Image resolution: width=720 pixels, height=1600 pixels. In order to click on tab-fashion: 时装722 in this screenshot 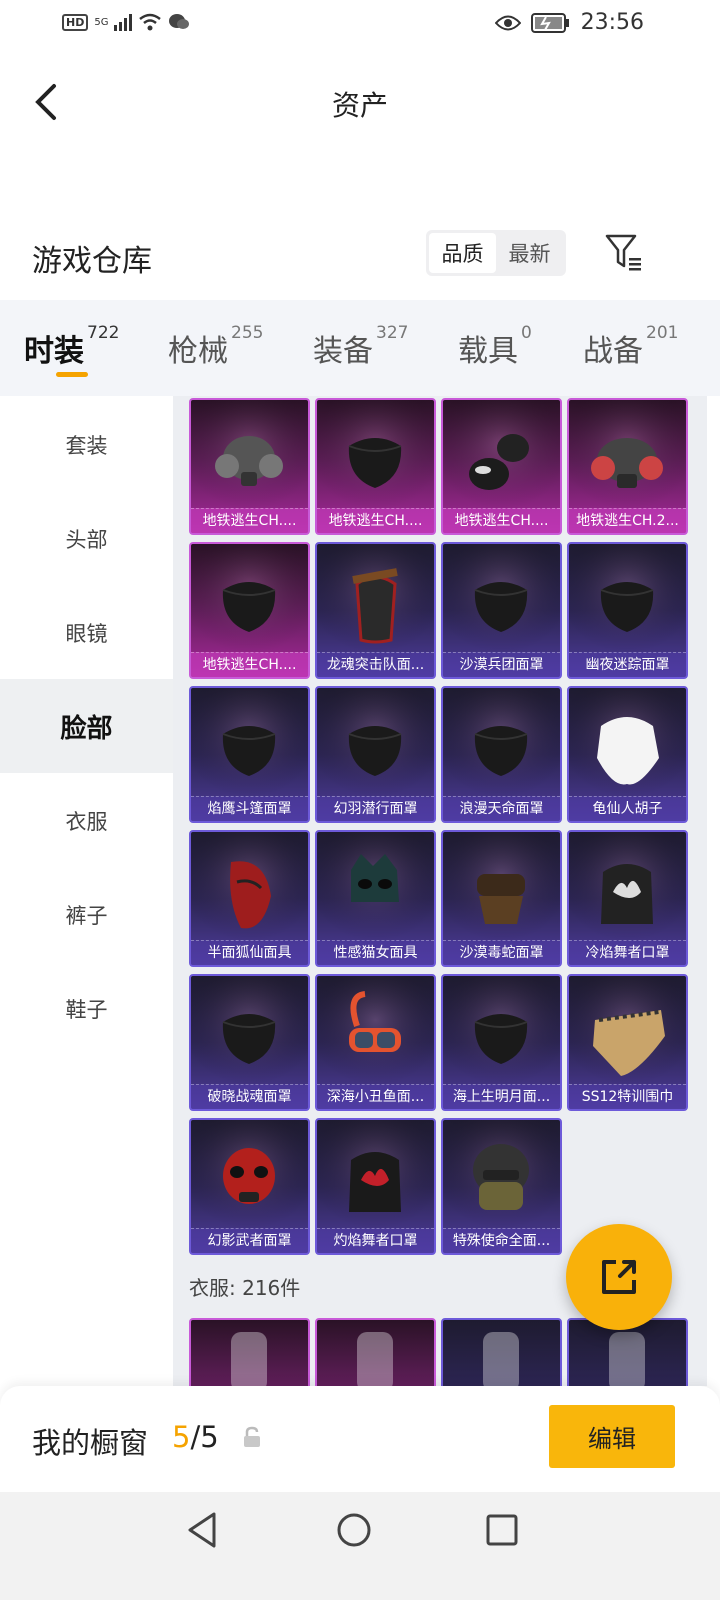, I will do `click(72, 346)`.